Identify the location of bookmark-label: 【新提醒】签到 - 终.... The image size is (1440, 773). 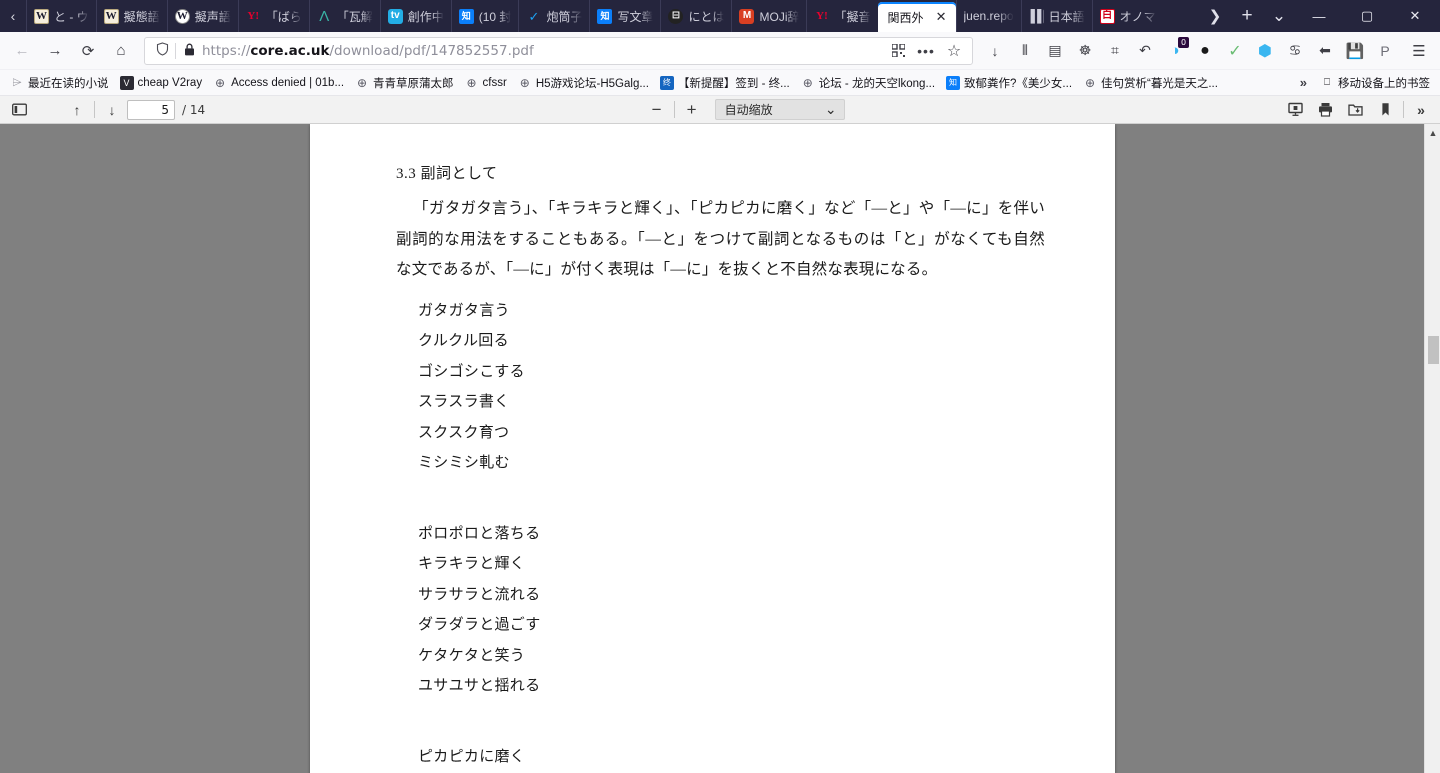
(733, 83).